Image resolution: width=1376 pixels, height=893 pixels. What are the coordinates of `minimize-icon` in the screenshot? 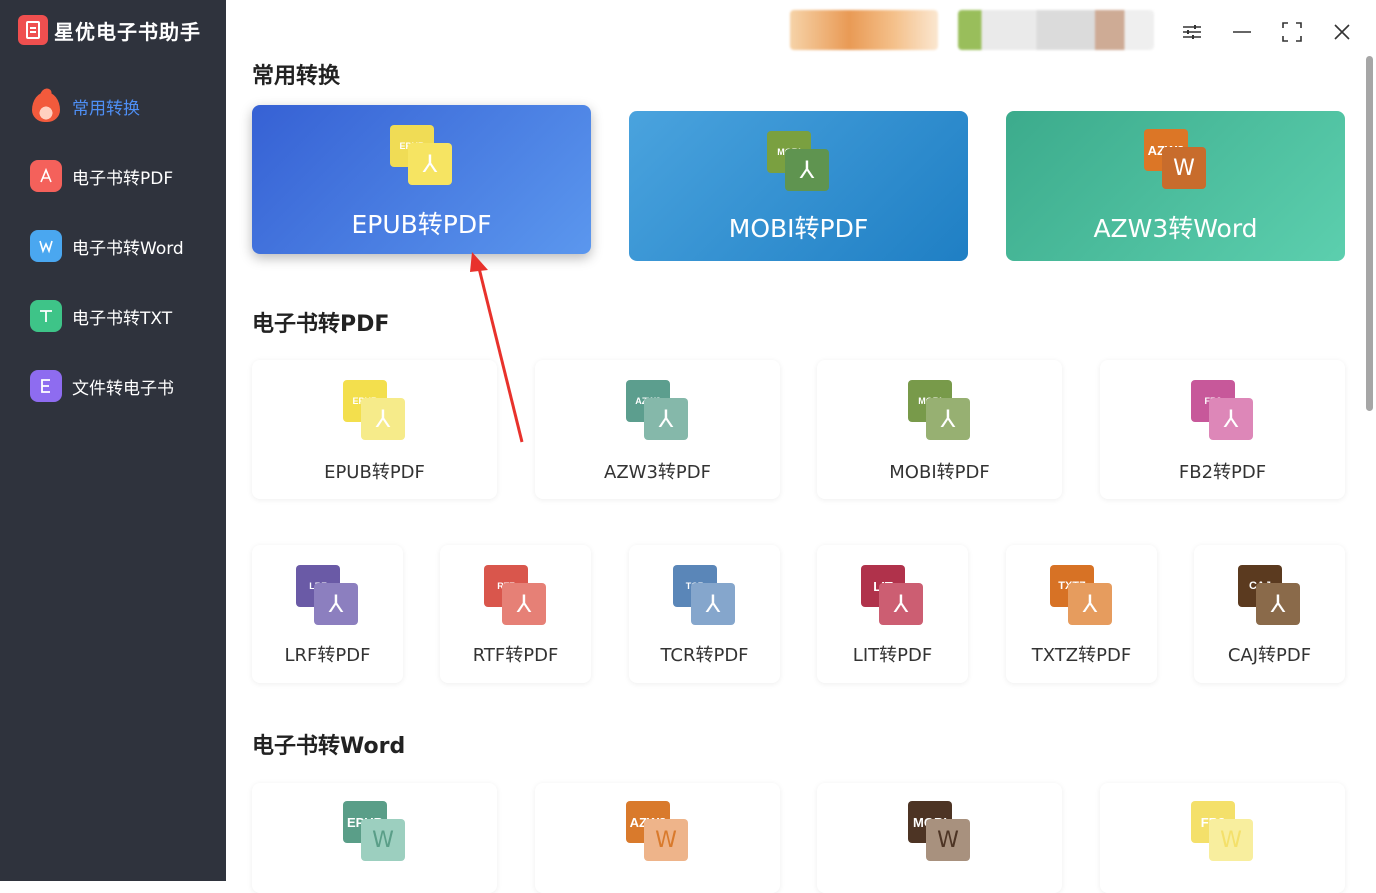 It's located at (1242, 32).